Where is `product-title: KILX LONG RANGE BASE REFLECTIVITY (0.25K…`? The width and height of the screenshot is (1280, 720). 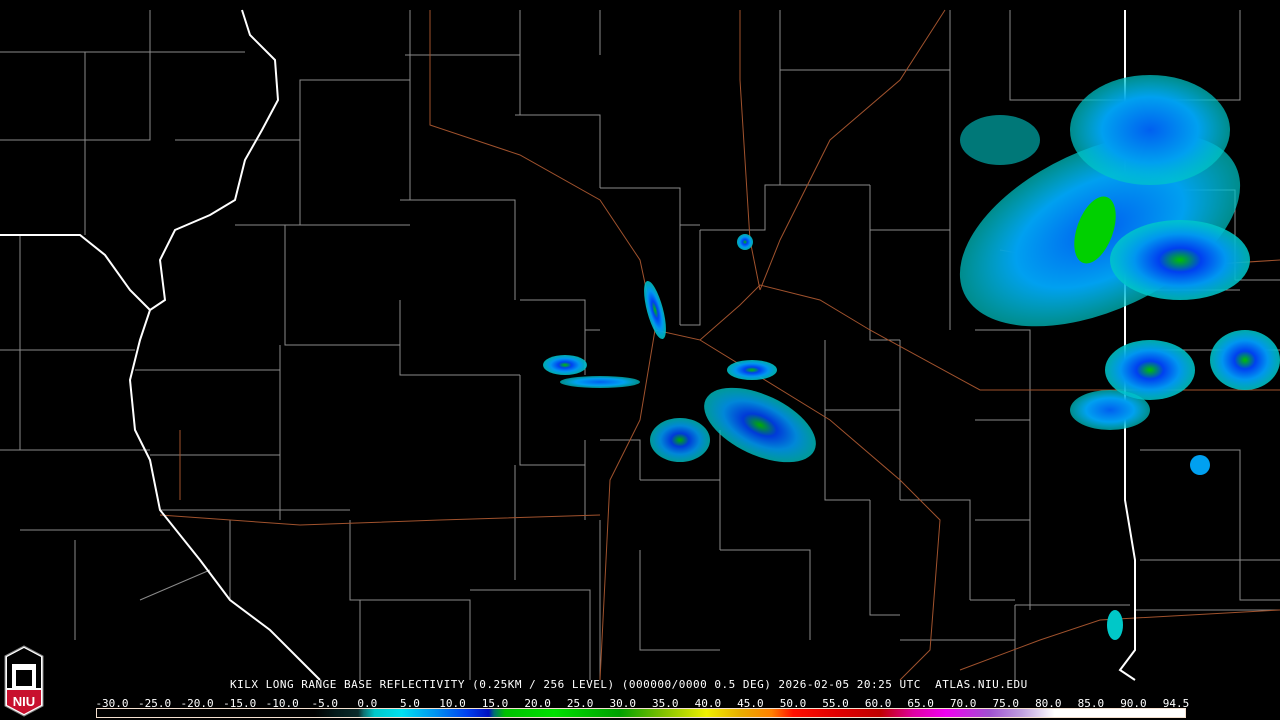 product-title: KILX LONG RANGE BASE REFLECTIVITY (0.25K… is located at coordinates (629, 684).